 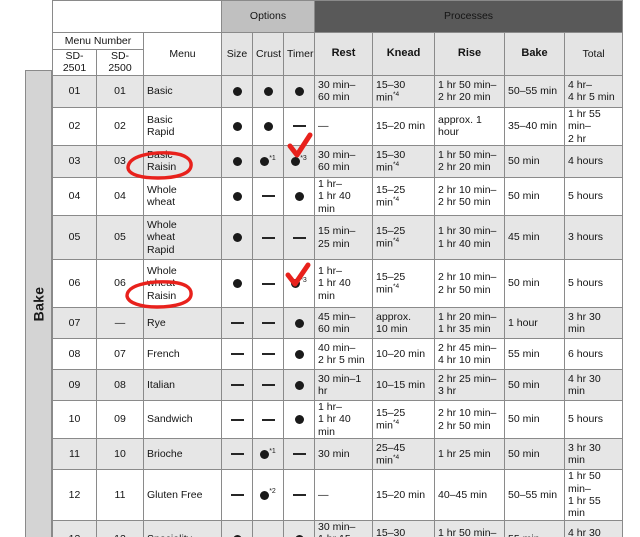 What do you see at coordinates (120, 323) in the screenshot?
I see `cell-sd-2500: —` at bounding box center [120, 323].